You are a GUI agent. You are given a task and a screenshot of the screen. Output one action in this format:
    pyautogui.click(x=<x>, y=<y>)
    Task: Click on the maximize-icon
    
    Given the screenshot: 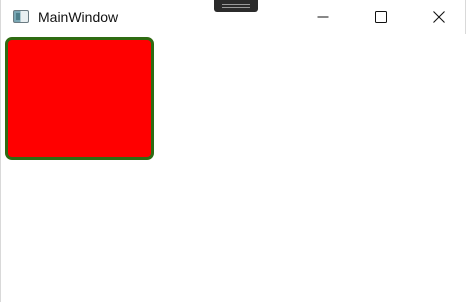 What is the action you would take?
    pyautogui.click(x=381, y=17)
    